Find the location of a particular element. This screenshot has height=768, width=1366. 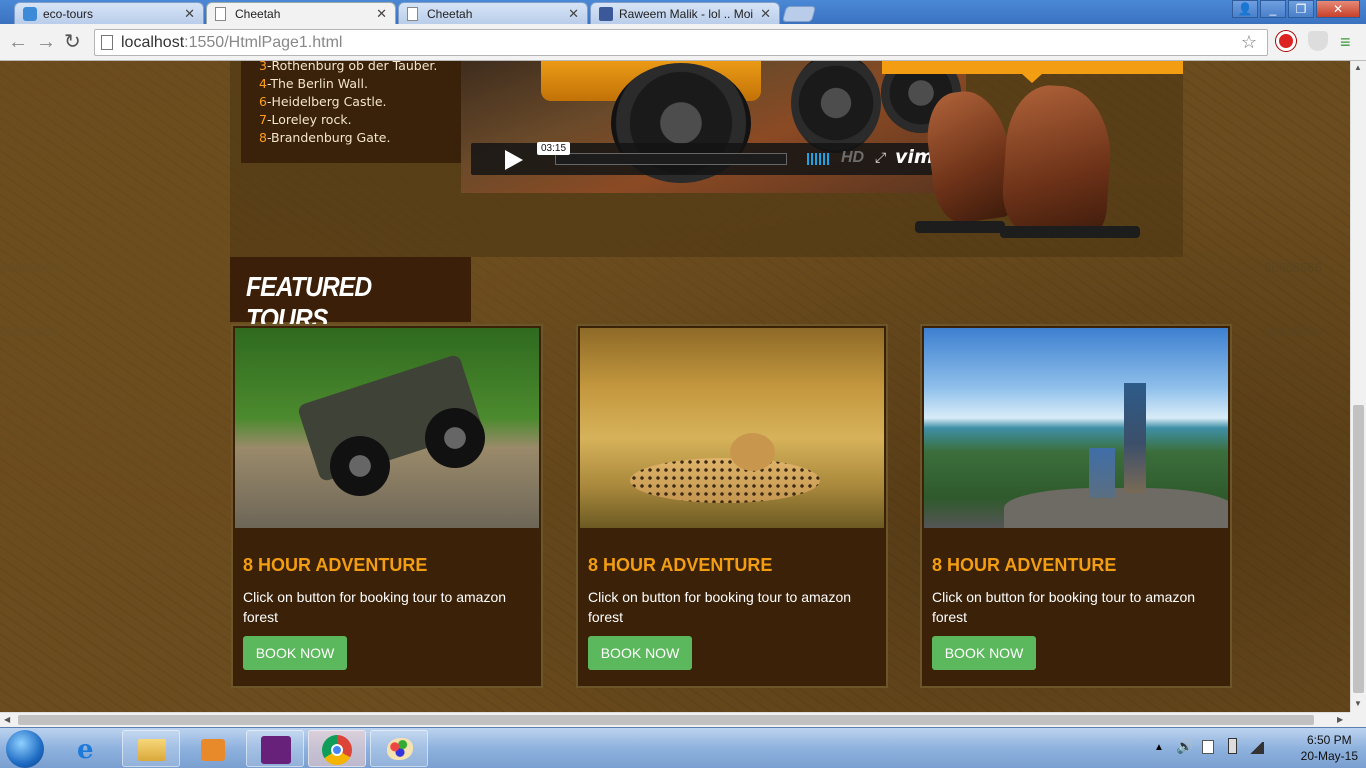

bookmark-star-icon: ☆ is located at coordinates (1249, 42).